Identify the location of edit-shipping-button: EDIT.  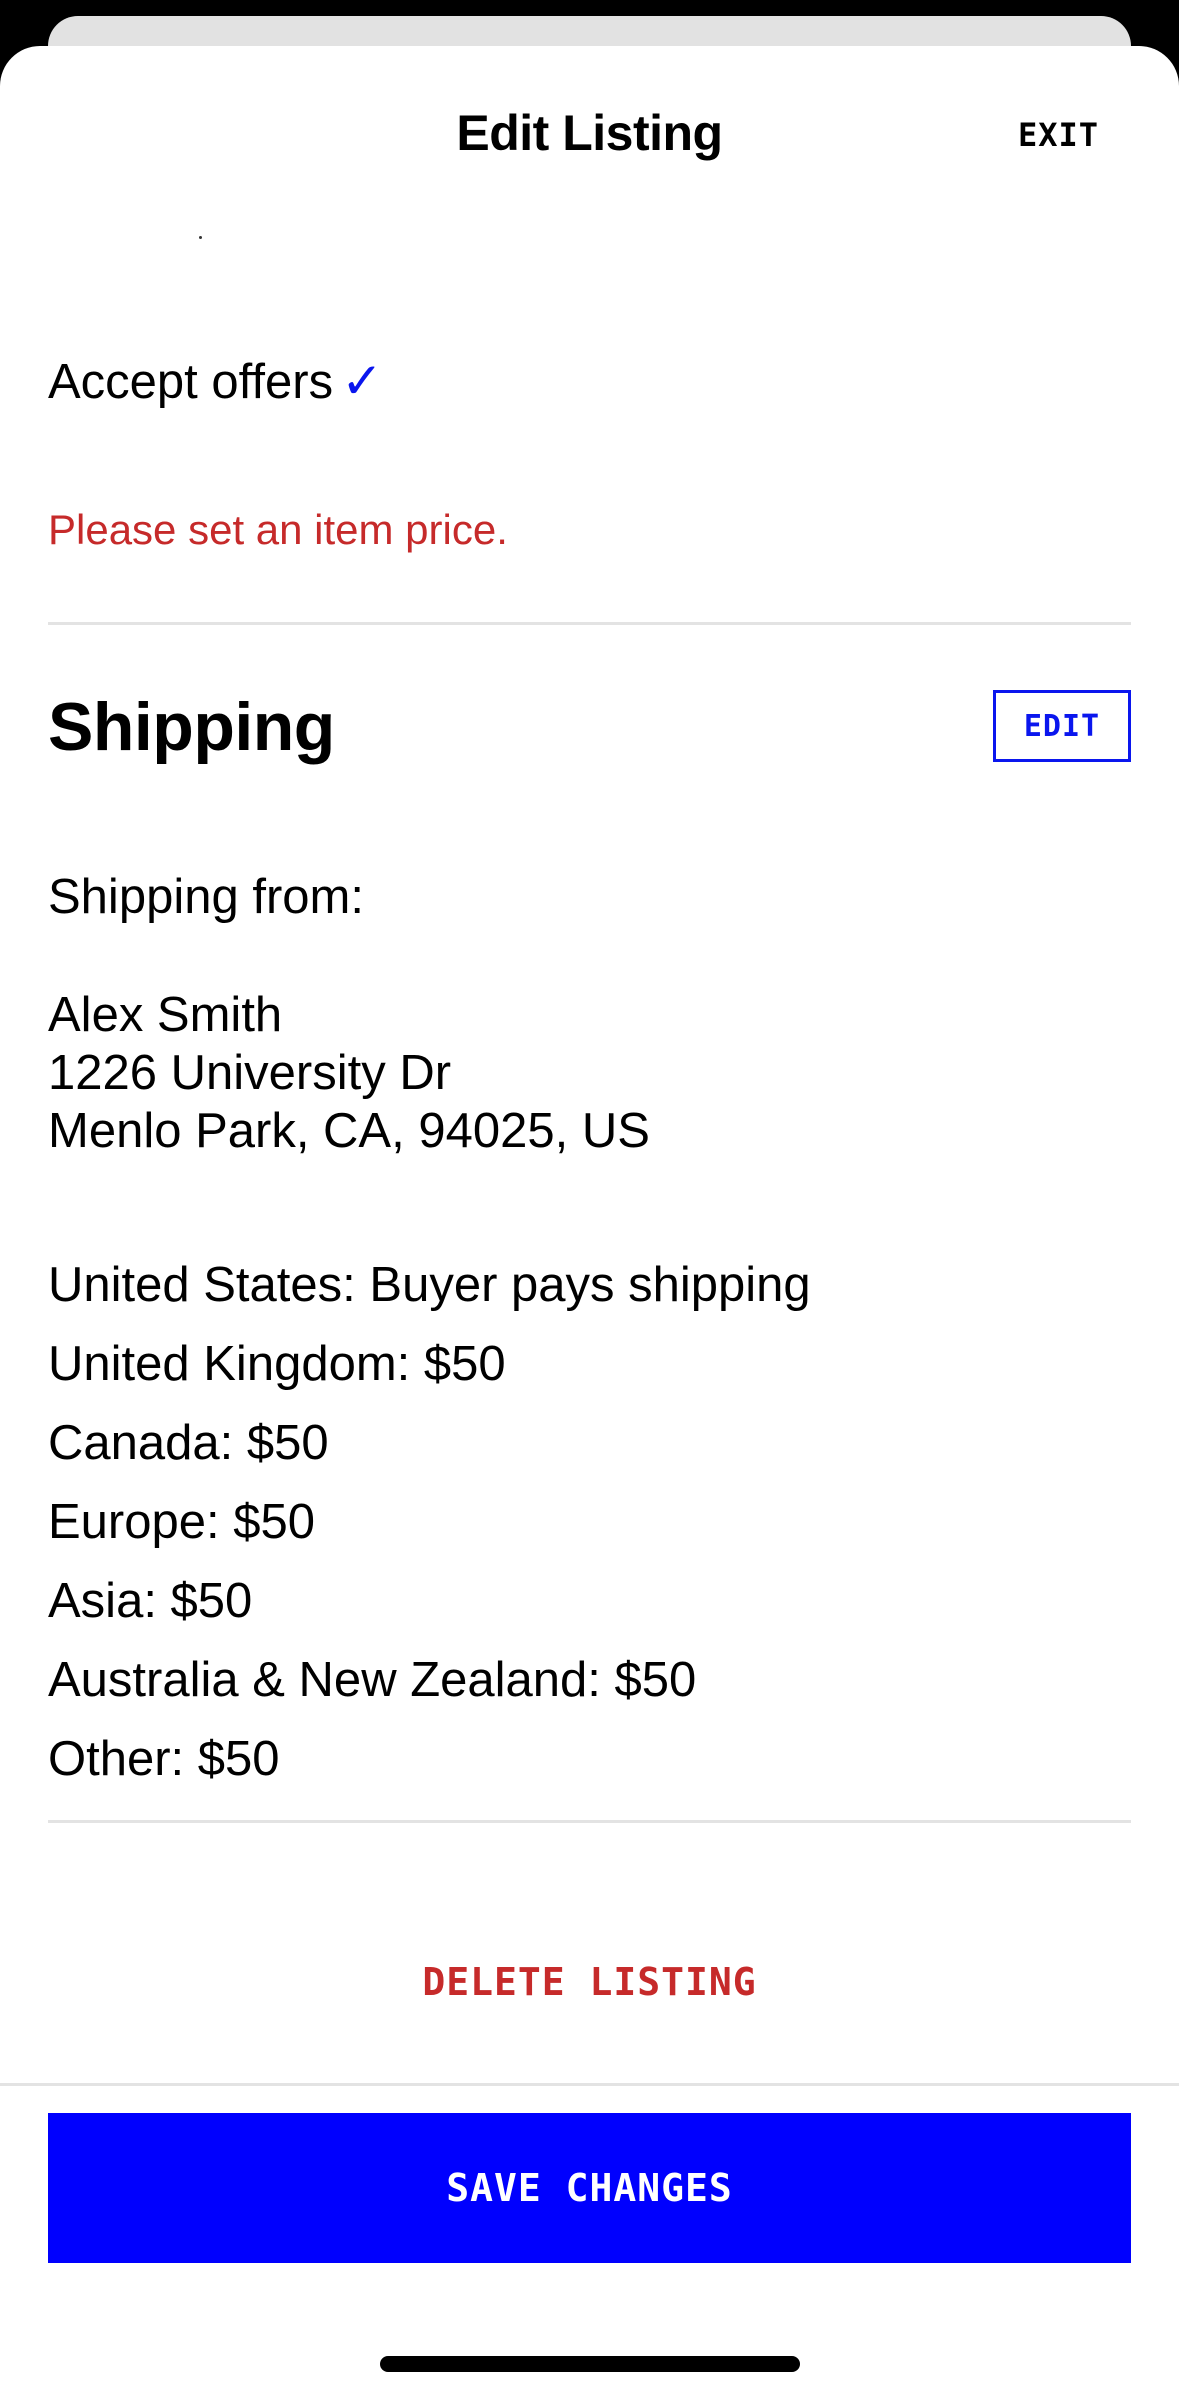
(1062, 726).